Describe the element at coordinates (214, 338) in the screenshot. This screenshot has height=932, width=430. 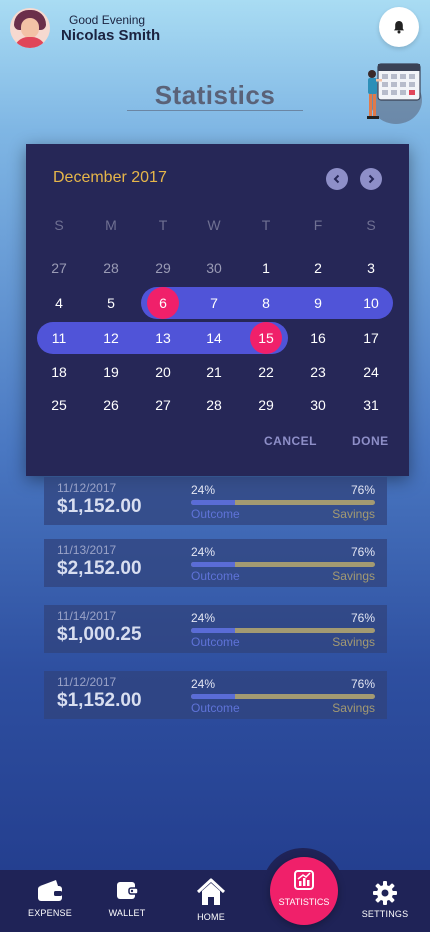
I see `calendar-day: 14` at that location.